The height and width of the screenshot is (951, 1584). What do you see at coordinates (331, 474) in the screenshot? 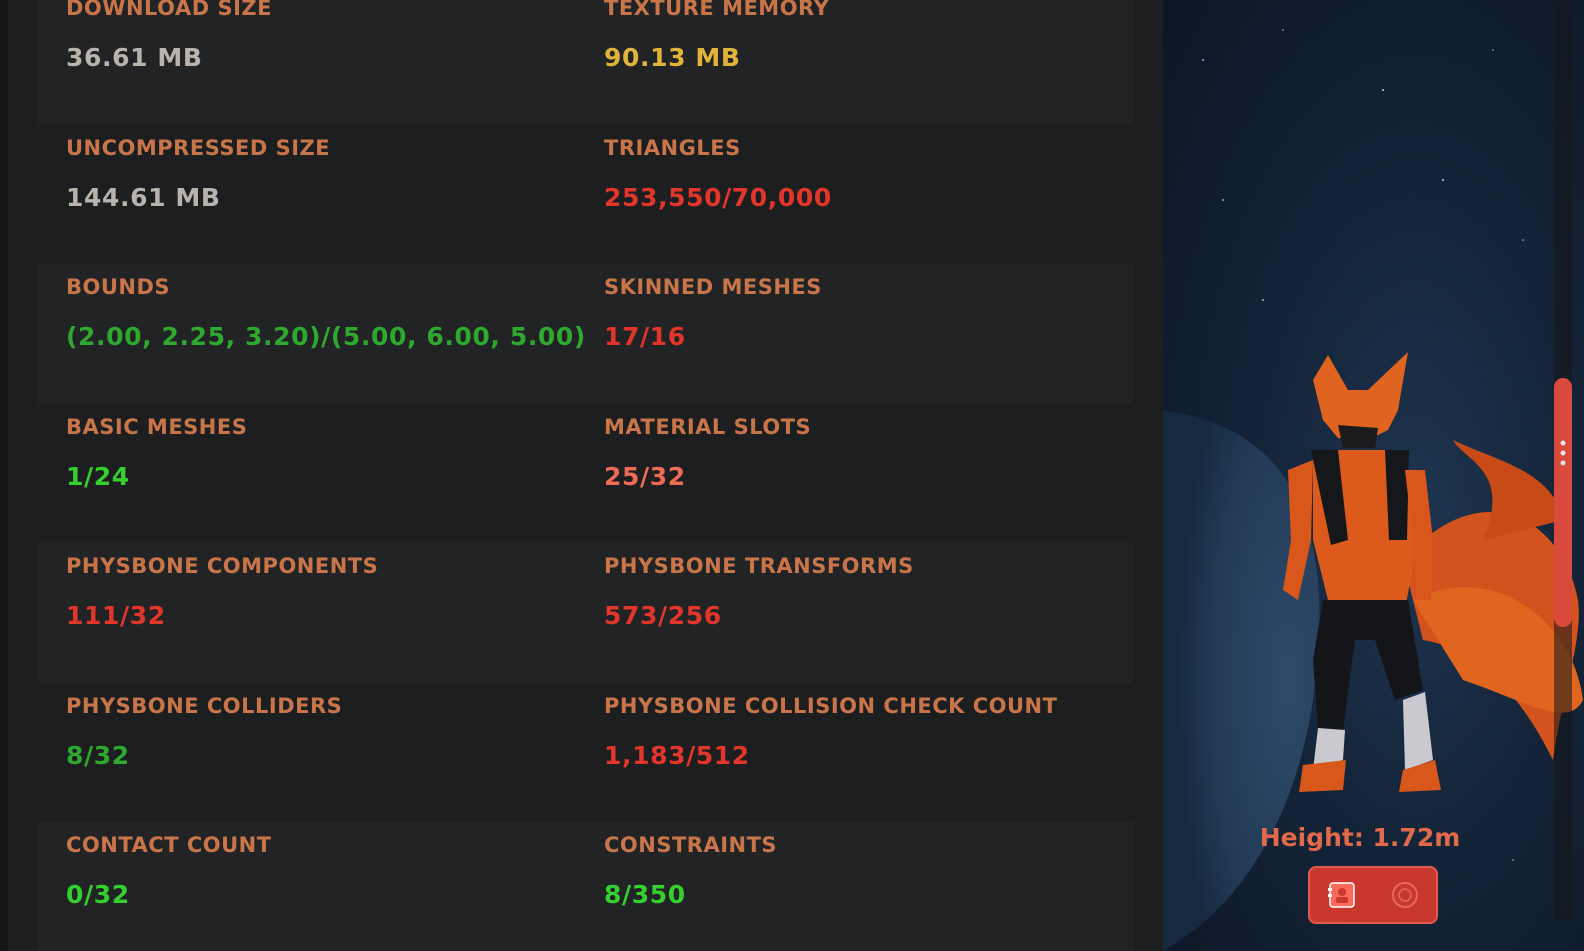
I see `stat-cell: BASIC MESHES 1/24` at bounding box center [331, 474].